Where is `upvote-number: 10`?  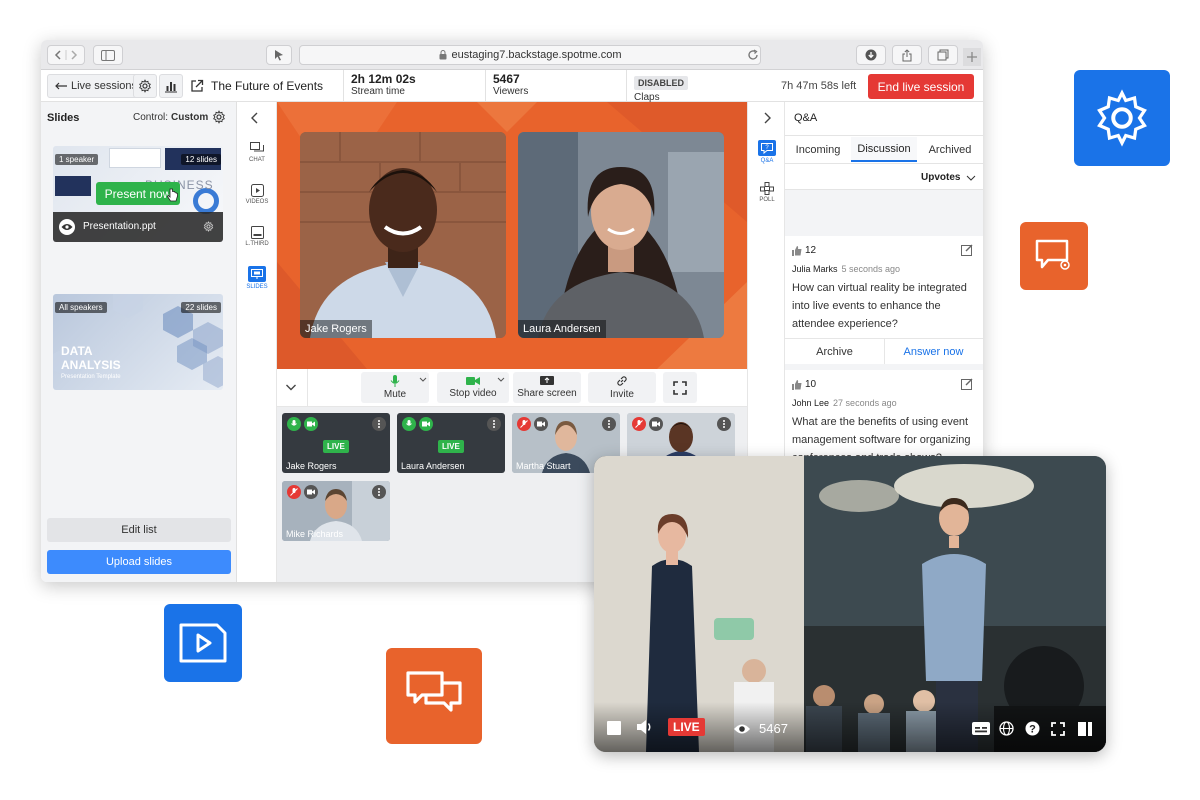 upvote-number: 10 is located at coordinates (811, 384).